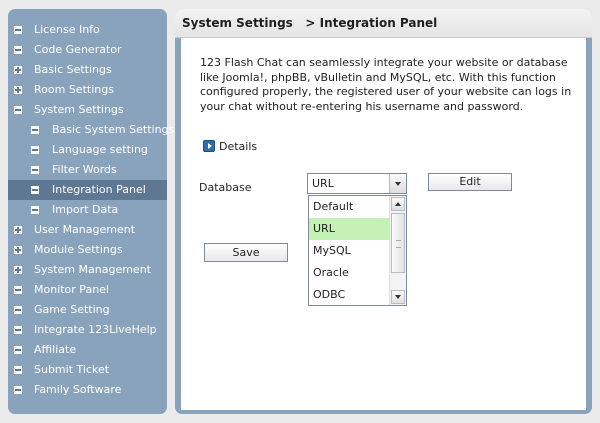  What do you see at coordinates (349, 251) in the screenshot?
I see `dropdown-option-mysql: MySQL` at bounding box center [349, 251].